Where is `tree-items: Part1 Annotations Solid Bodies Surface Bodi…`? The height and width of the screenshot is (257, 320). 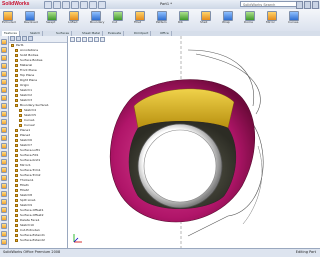
tree-items: Part1 Annotations Solid Bodies Surface Bodi… is located at coordinates (38, 143).